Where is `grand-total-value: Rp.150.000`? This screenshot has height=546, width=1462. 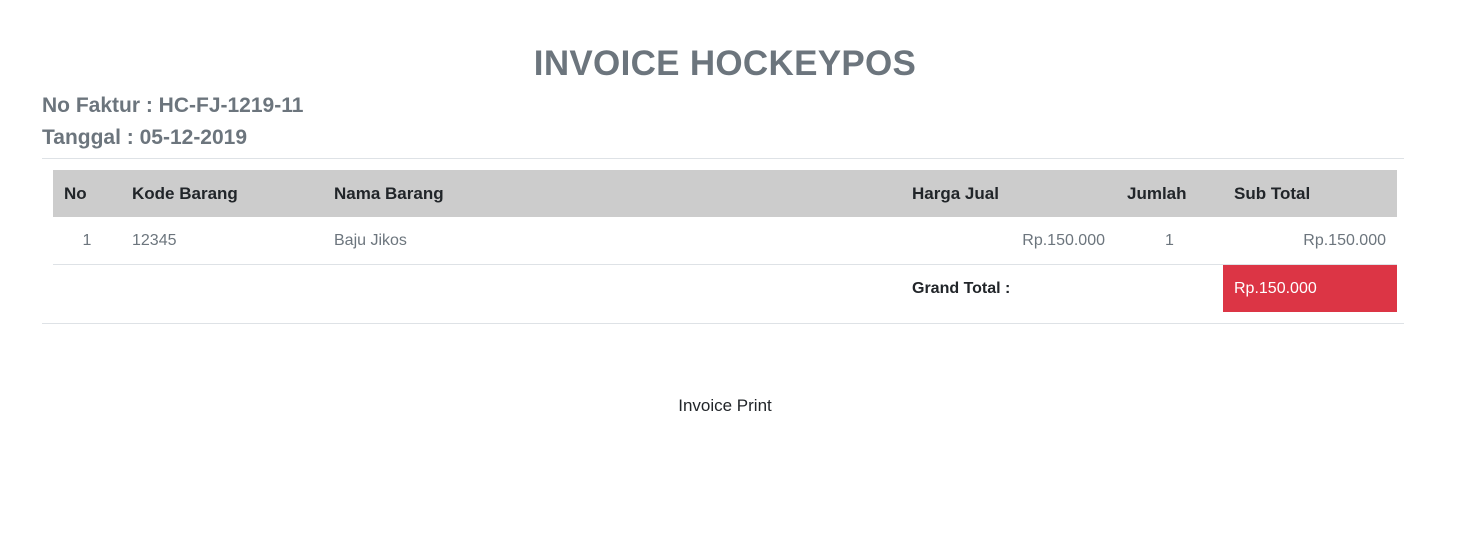 grand-total-value: Rp.150.000 is located at coordinates (1310, 288).